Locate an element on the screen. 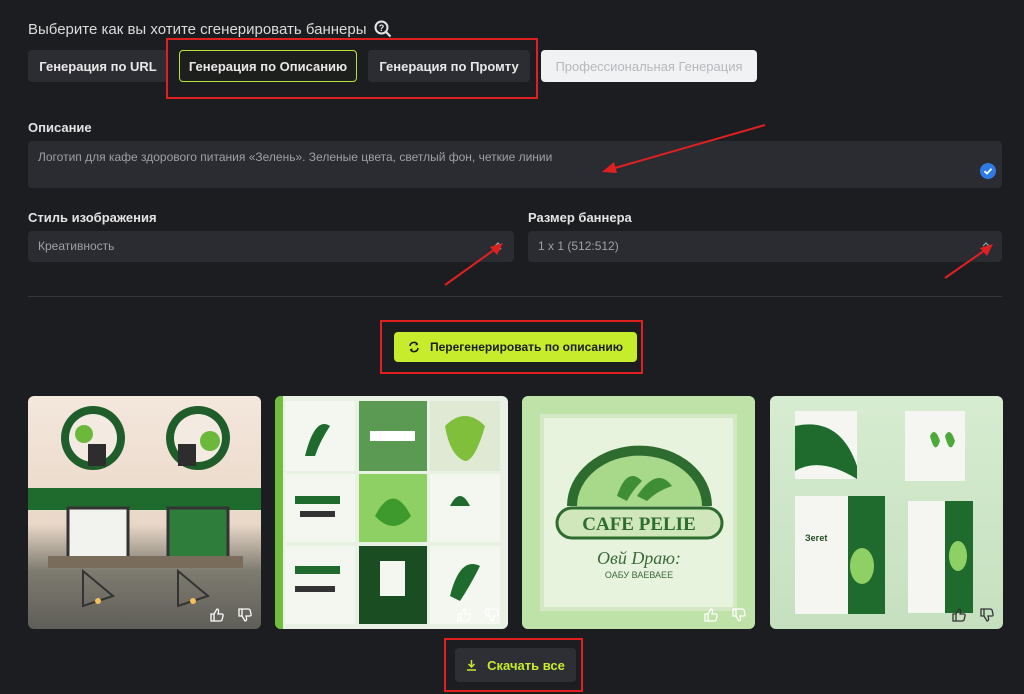 The height and width of the screenshot is (694, 1024). annotation-arrows is located at coordinates (718, 205).